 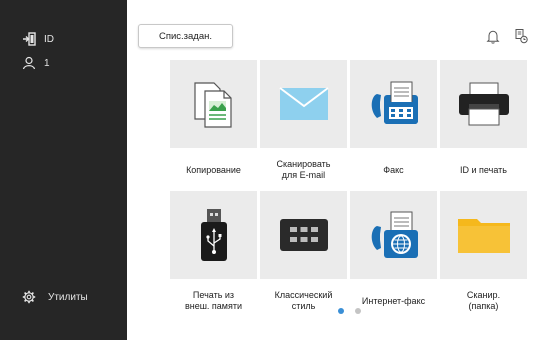 I want to click on tile-scan-folder: Сканир. (папка), so click(x=483, y=256).